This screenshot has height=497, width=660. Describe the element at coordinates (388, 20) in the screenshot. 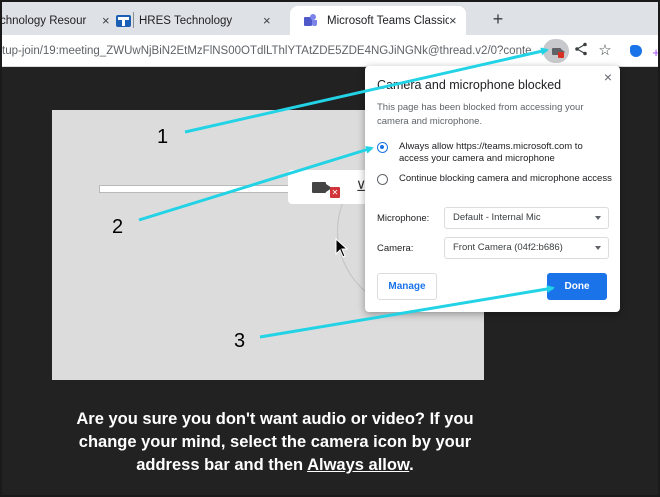

I see `tab-title: Microsoft Teams Classic` at that location.